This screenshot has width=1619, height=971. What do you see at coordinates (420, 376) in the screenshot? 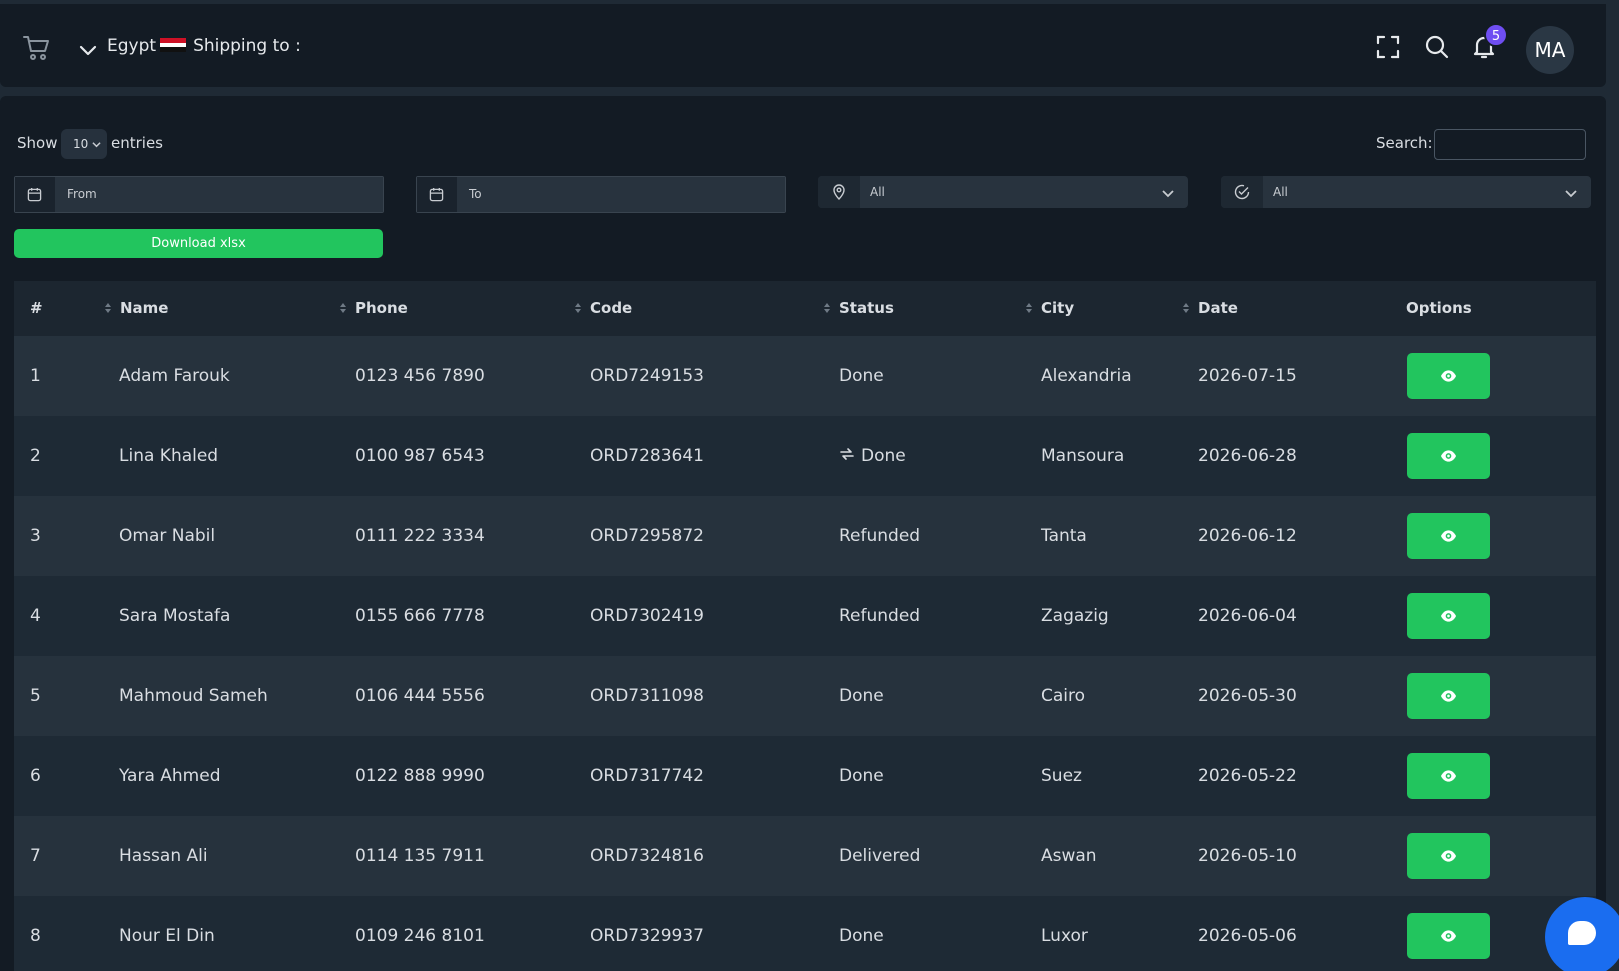
I see `cell-phone: 0123 456 7890` at bounding box center [420, 376].